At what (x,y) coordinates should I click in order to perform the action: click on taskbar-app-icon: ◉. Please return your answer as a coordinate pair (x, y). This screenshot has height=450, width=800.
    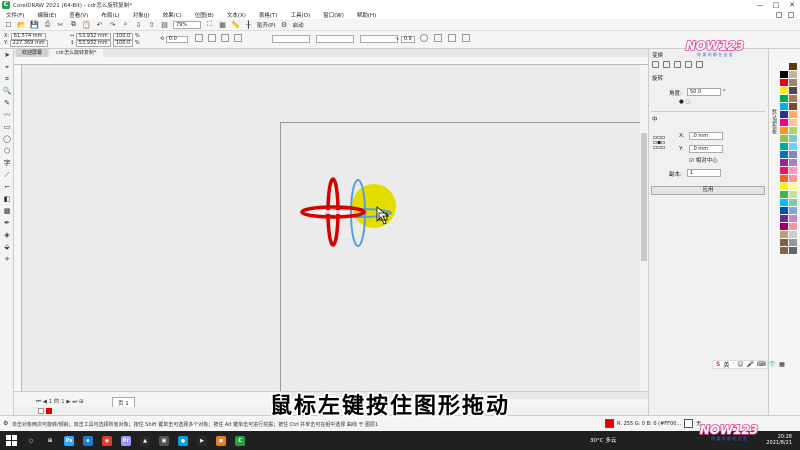
    Looking at the image, I should click on (107, 440).